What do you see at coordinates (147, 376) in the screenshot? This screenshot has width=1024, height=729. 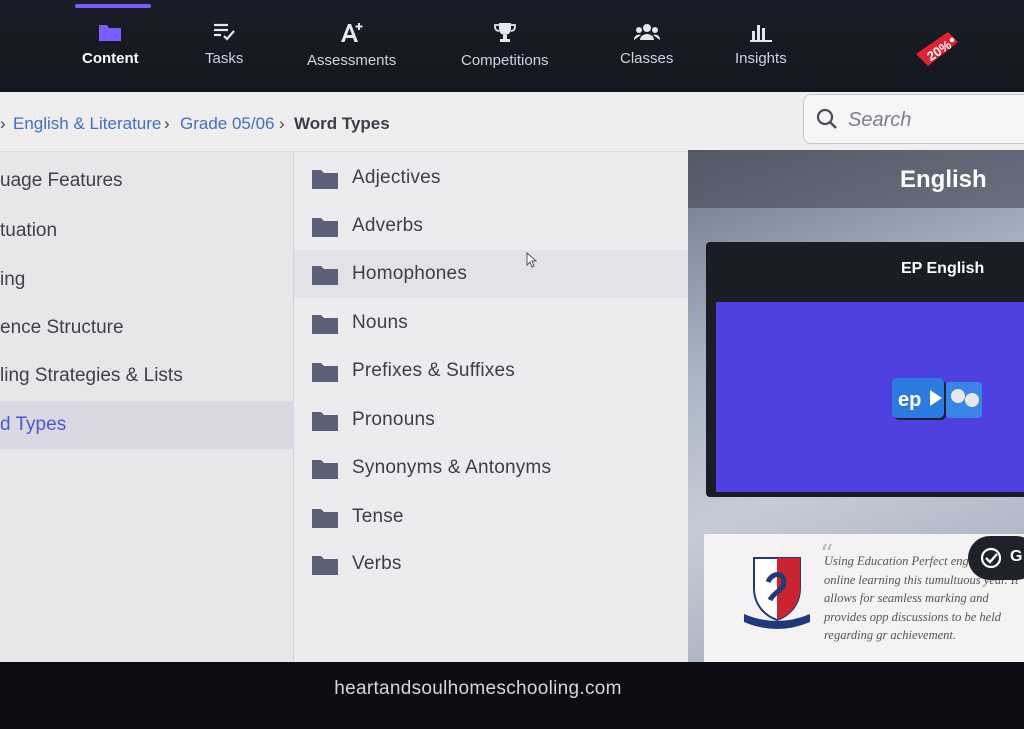 I see `category-item: ling Strategies & Lists` at bounding box center [147, 376].